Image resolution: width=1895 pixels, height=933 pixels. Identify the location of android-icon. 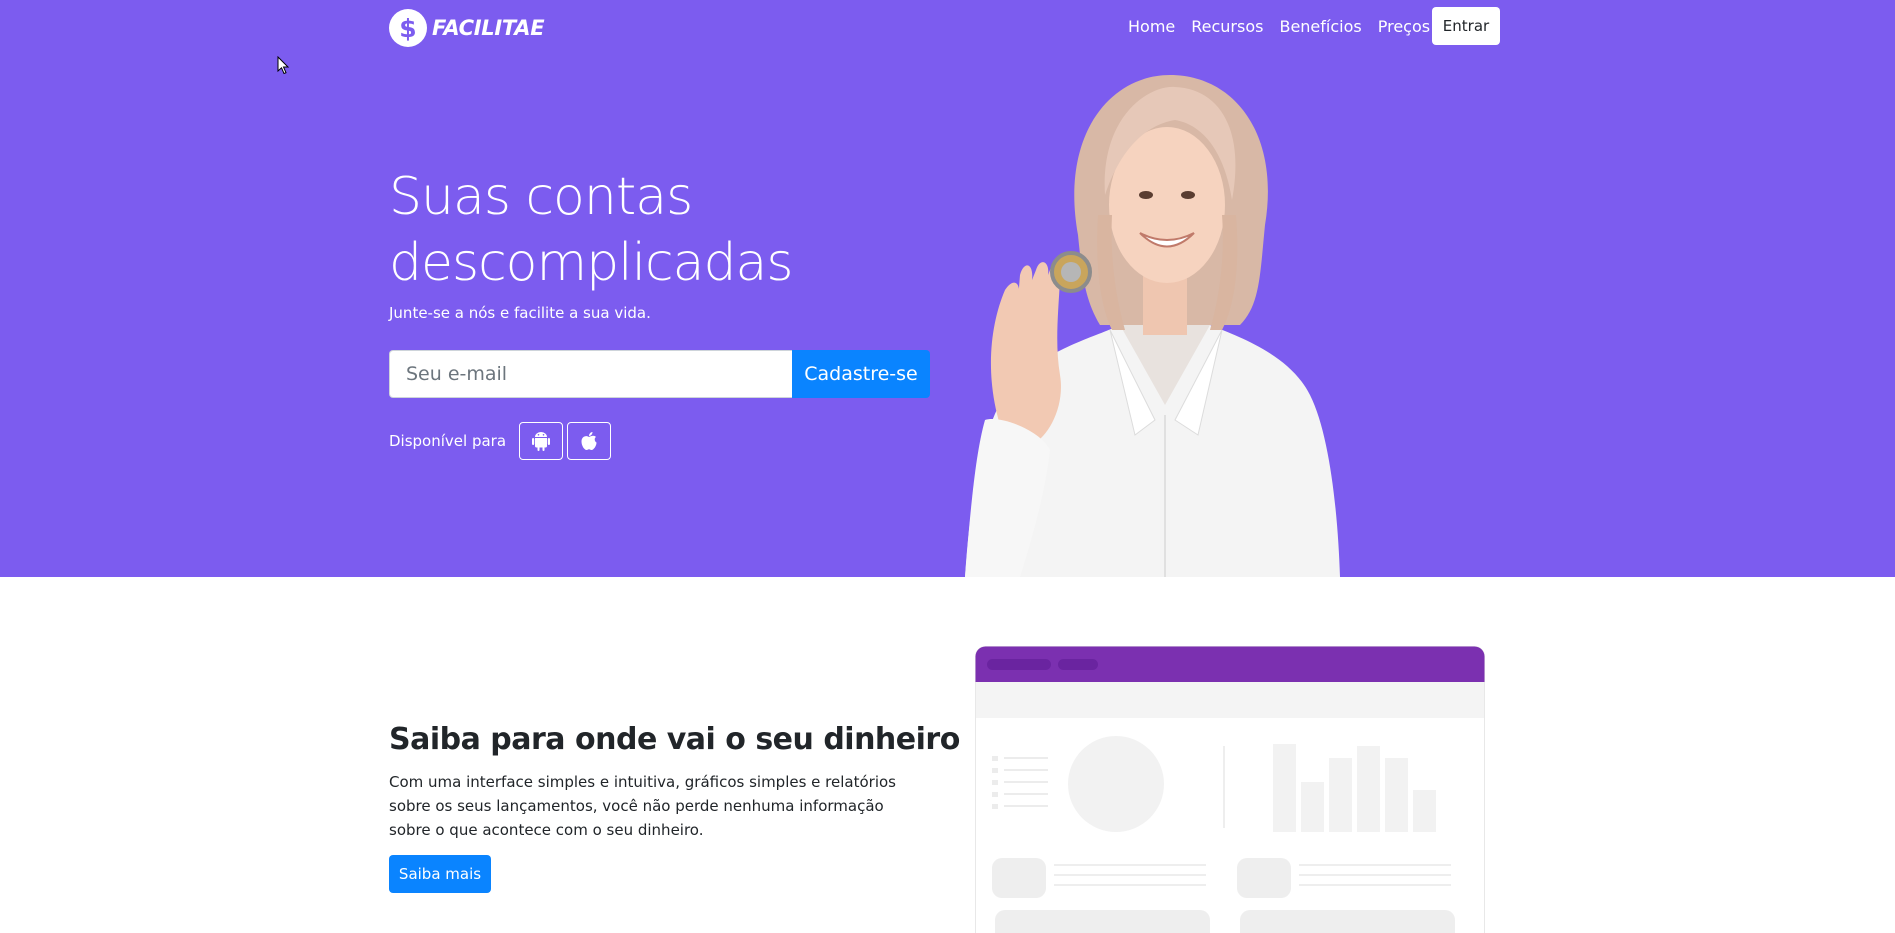
(541, 441).